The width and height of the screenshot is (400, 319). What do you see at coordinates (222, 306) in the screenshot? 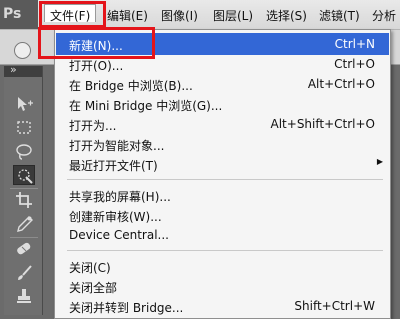
I see `menu-item-close-go-to-bridge: 关闭并转到 Bridge... Shift+Ctrl+W` at bounding box center [222, 306].